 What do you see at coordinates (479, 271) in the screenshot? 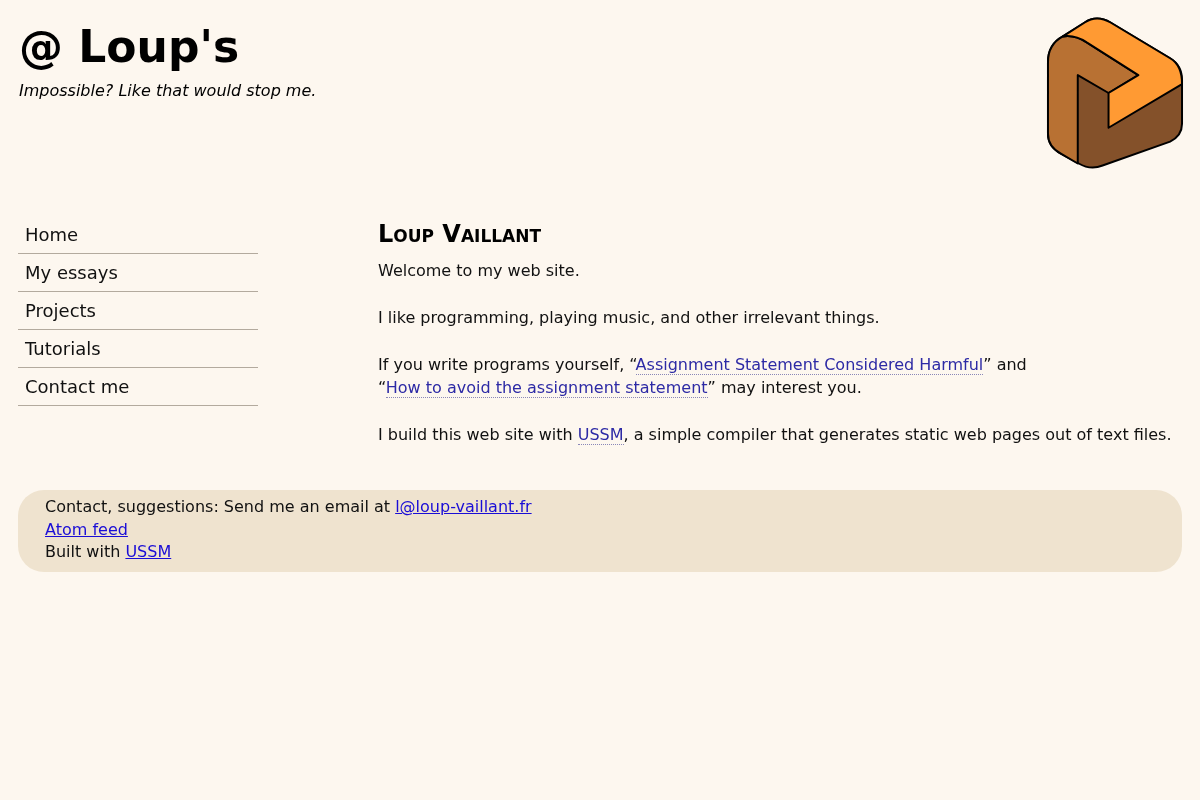
I see `body-paragraph: Welcome to my web site.` at bounding box center [479, 271].